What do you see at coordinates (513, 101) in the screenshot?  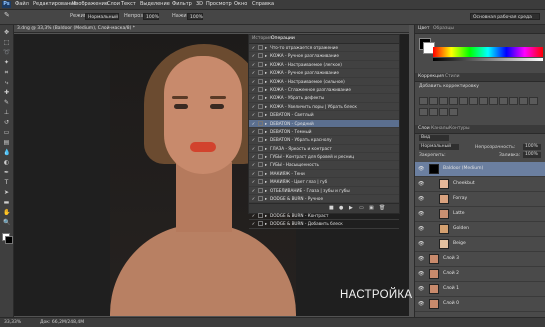 I see `mixer-icon` at bounding box center [513, 101].